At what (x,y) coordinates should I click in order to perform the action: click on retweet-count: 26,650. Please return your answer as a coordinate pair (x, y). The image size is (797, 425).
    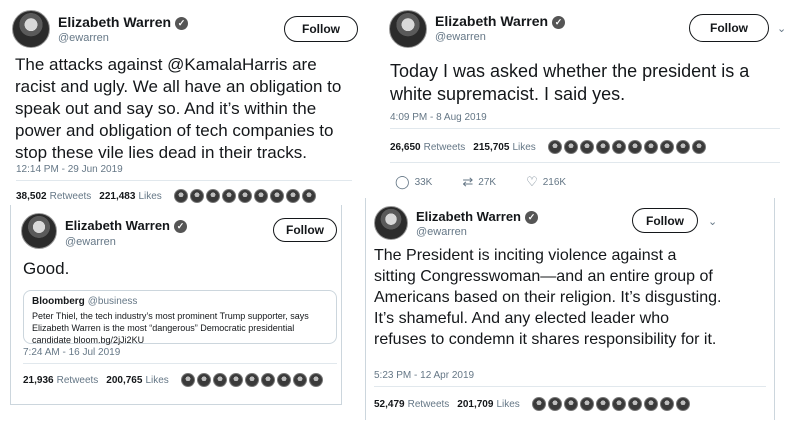
    Looking at the image, I should click on (405, 147).